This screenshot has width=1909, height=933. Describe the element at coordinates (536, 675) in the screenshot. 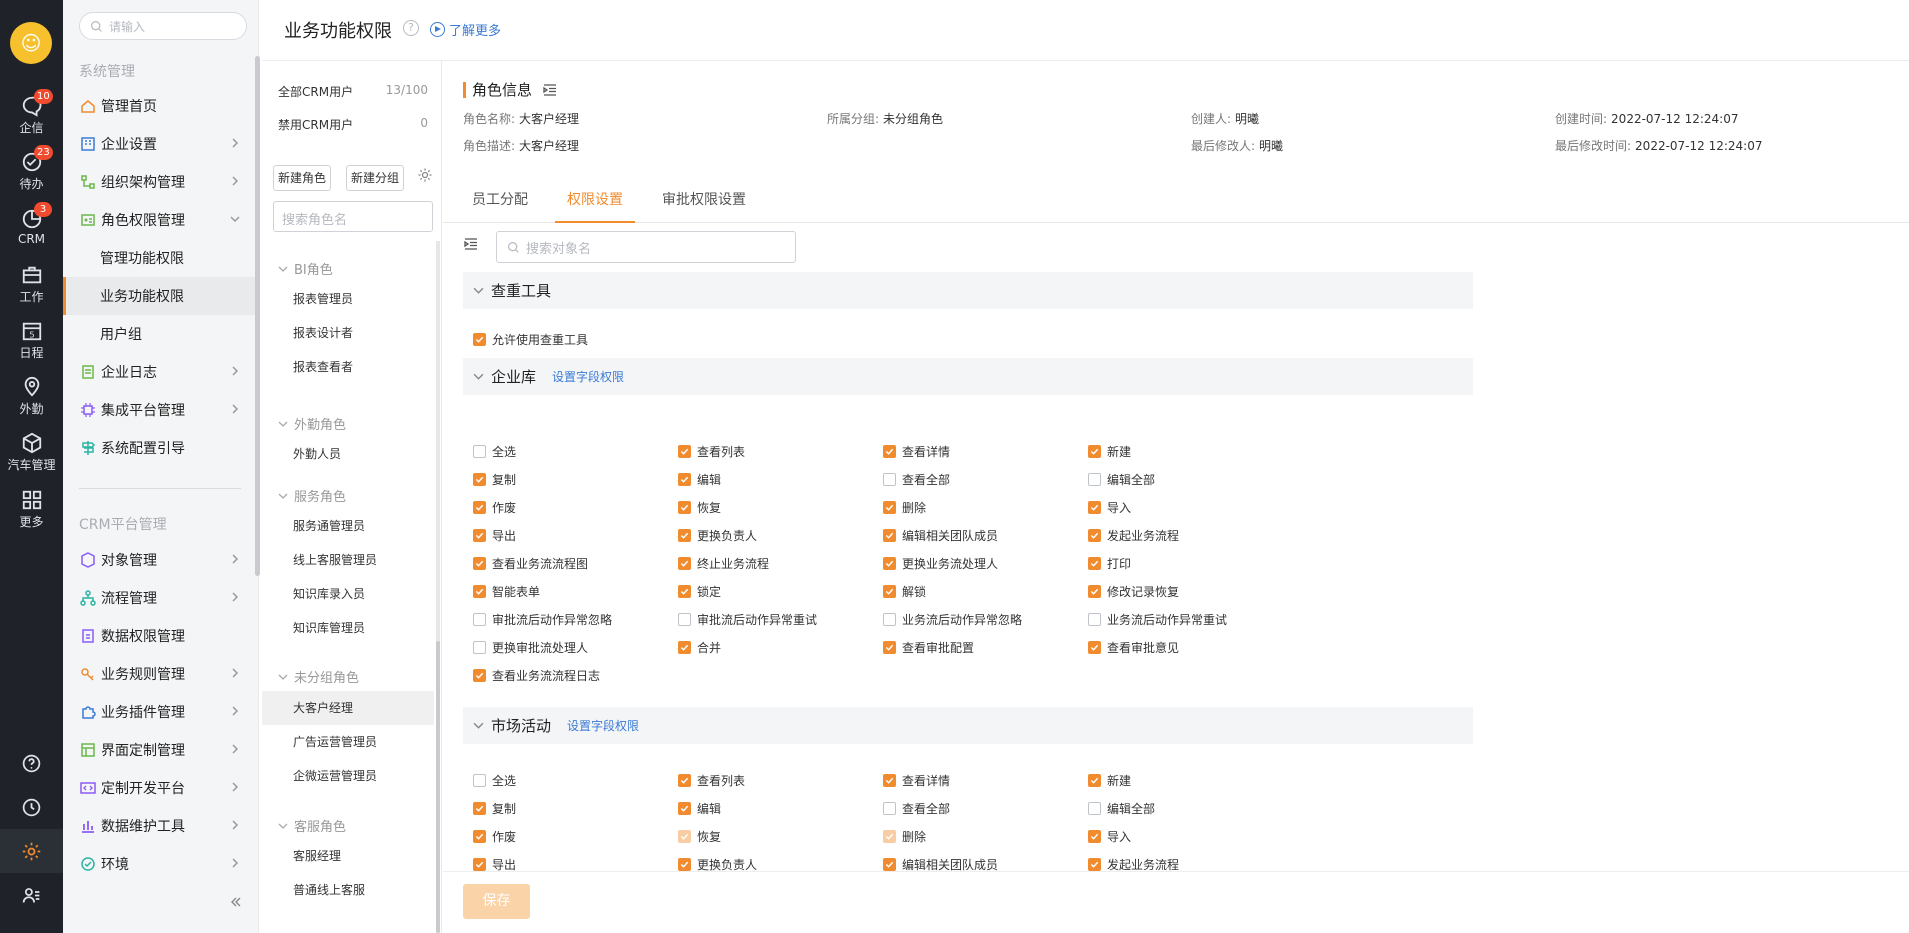

I see `permission-checkbox: 查看业务流流程日志` at that location.